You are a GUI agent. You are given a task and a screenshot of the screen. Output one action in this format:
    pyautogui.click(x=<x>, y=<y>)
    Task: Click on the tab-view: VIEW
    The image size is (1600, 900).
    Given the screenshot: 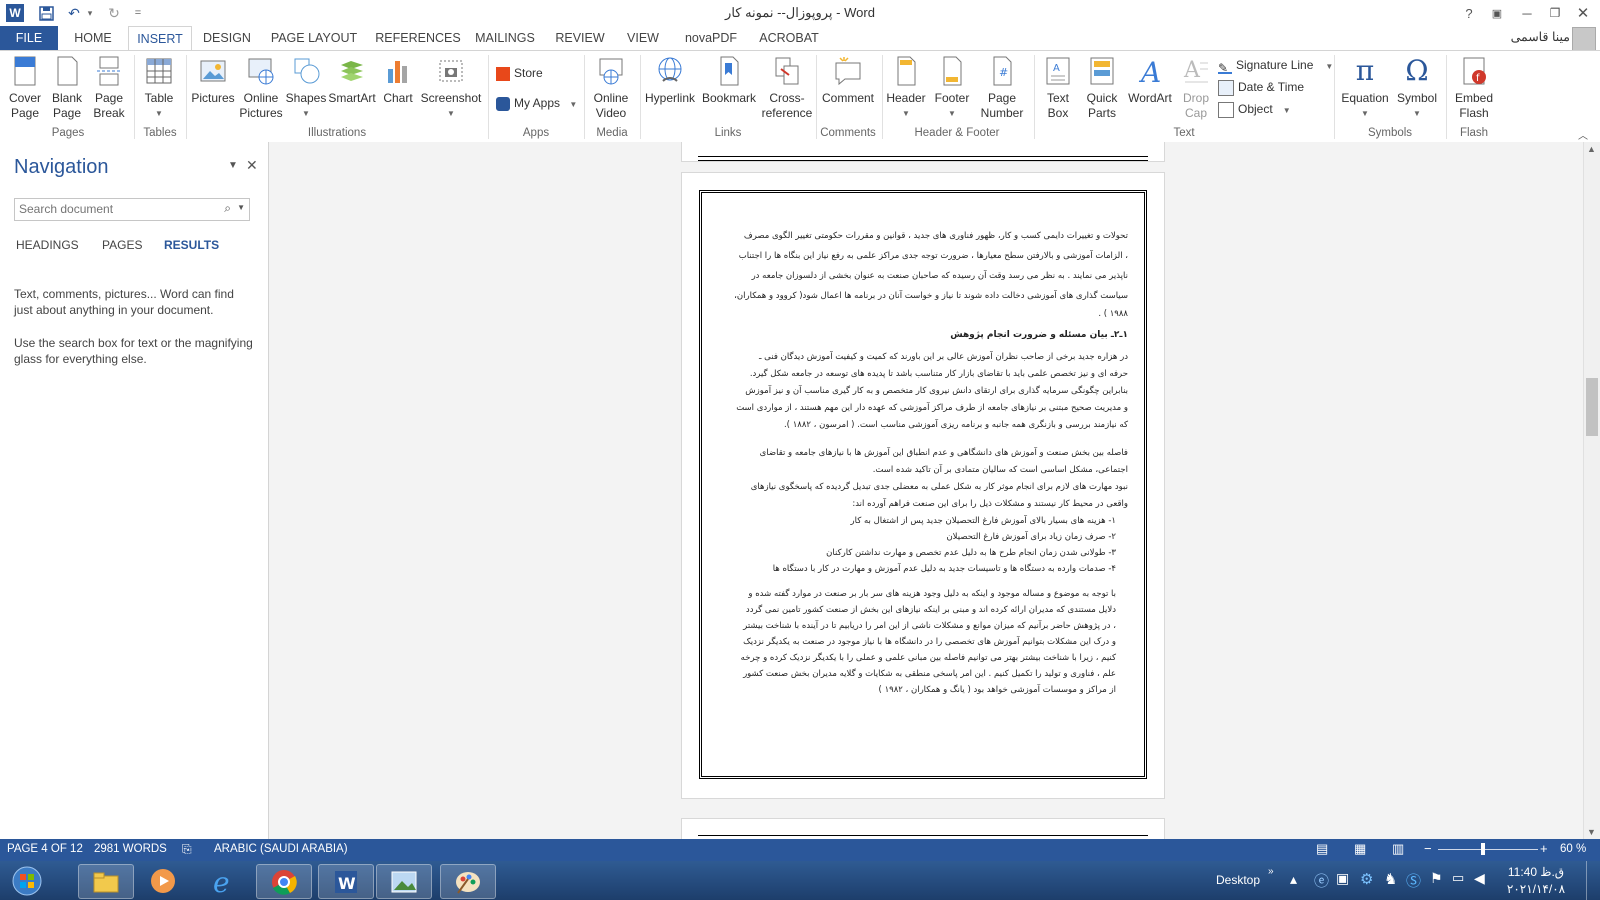 What is the action you would take?
    pyautogui.click(x=643, y=38)
    